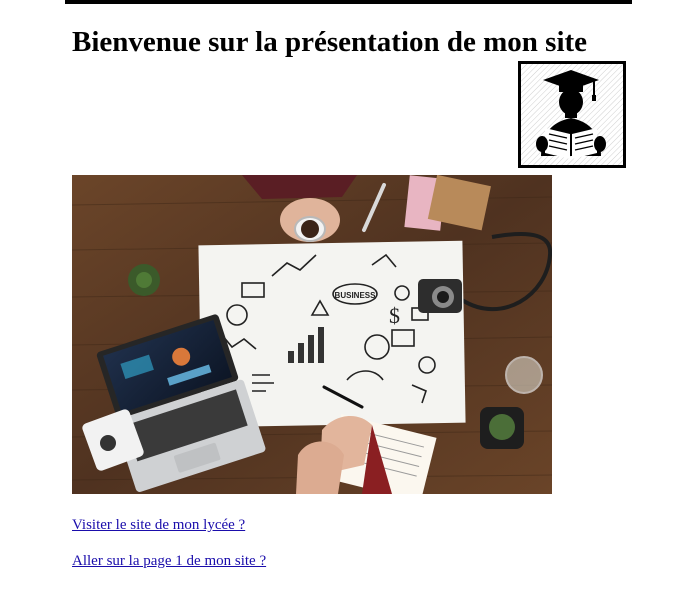 The image size is (696, 599). What do you see at coordinates (169, 561) in the screenshot?
I see `link-site-page-1: Aller sur la page 1 de mon site ?` at bounding box center [169, 561].